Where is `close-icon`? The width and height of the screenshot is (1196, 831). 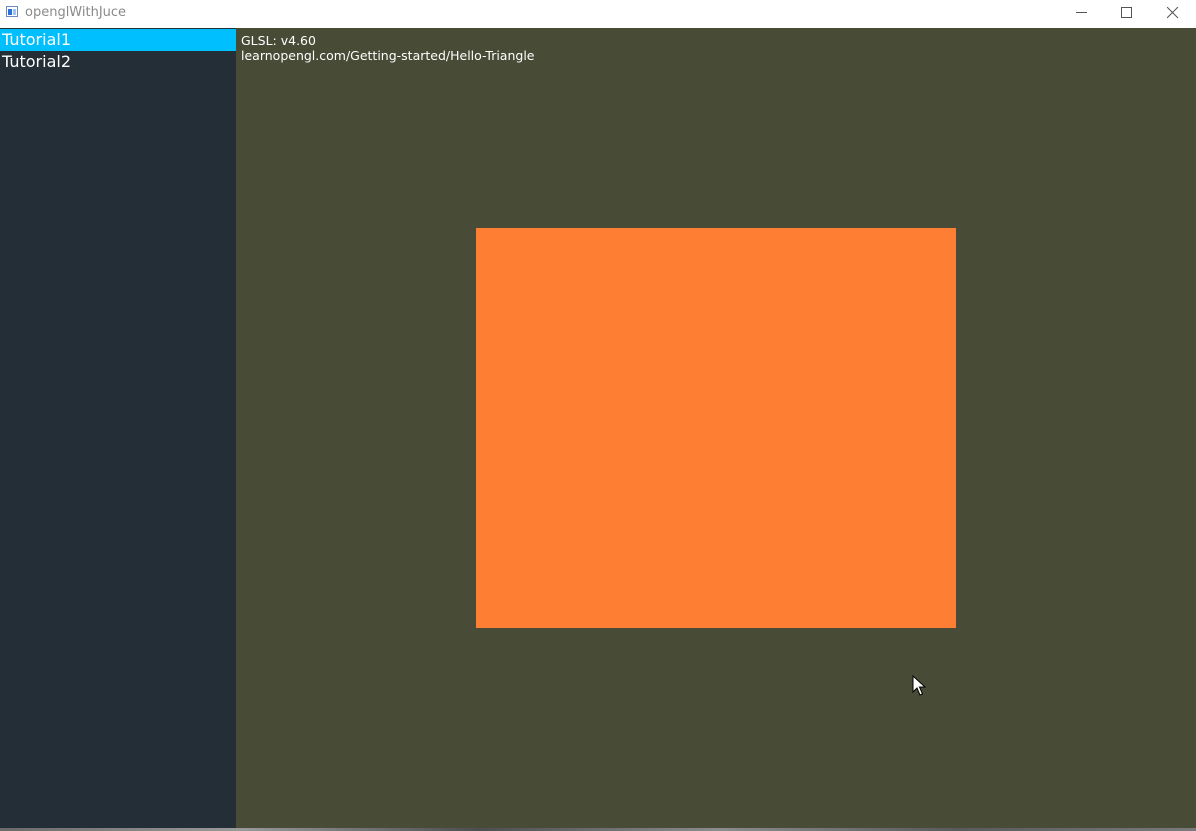
close-icon is located at coordinates (1173, 13).